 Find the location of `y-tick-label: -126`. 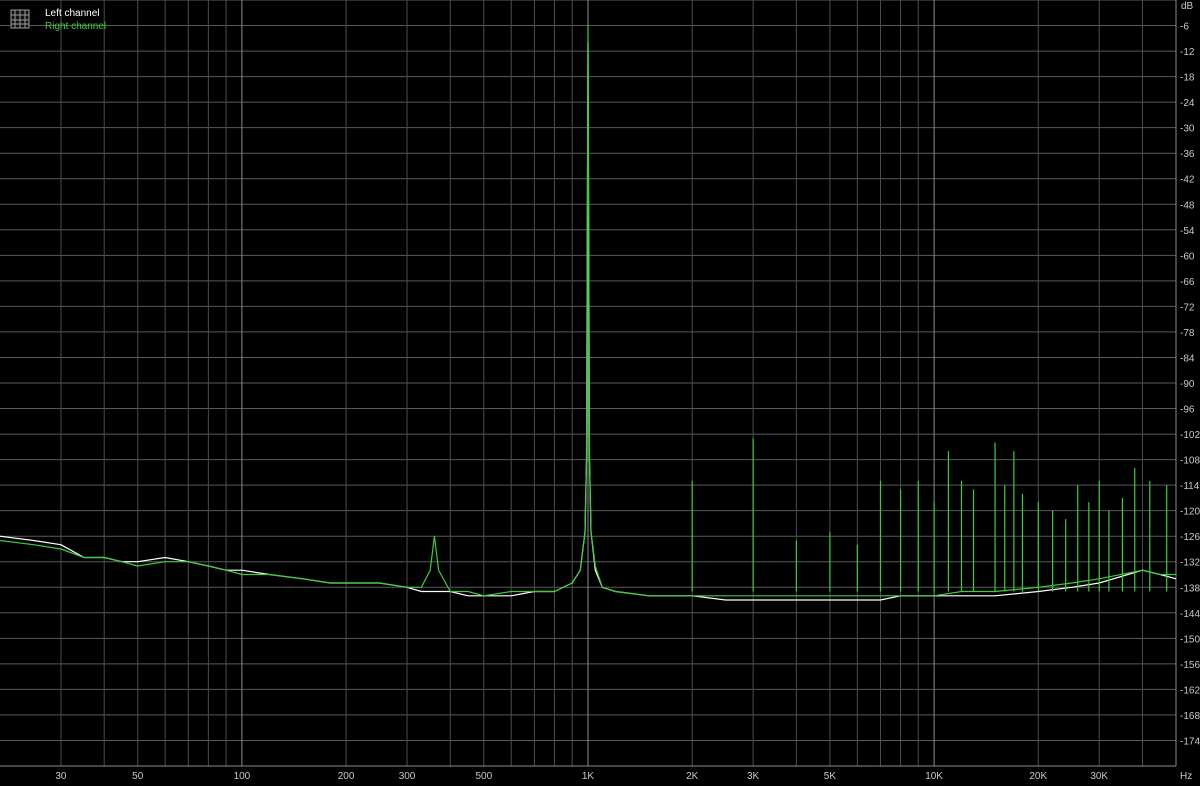

y-tick-label: -126 is located at coordinates (1190, 537).